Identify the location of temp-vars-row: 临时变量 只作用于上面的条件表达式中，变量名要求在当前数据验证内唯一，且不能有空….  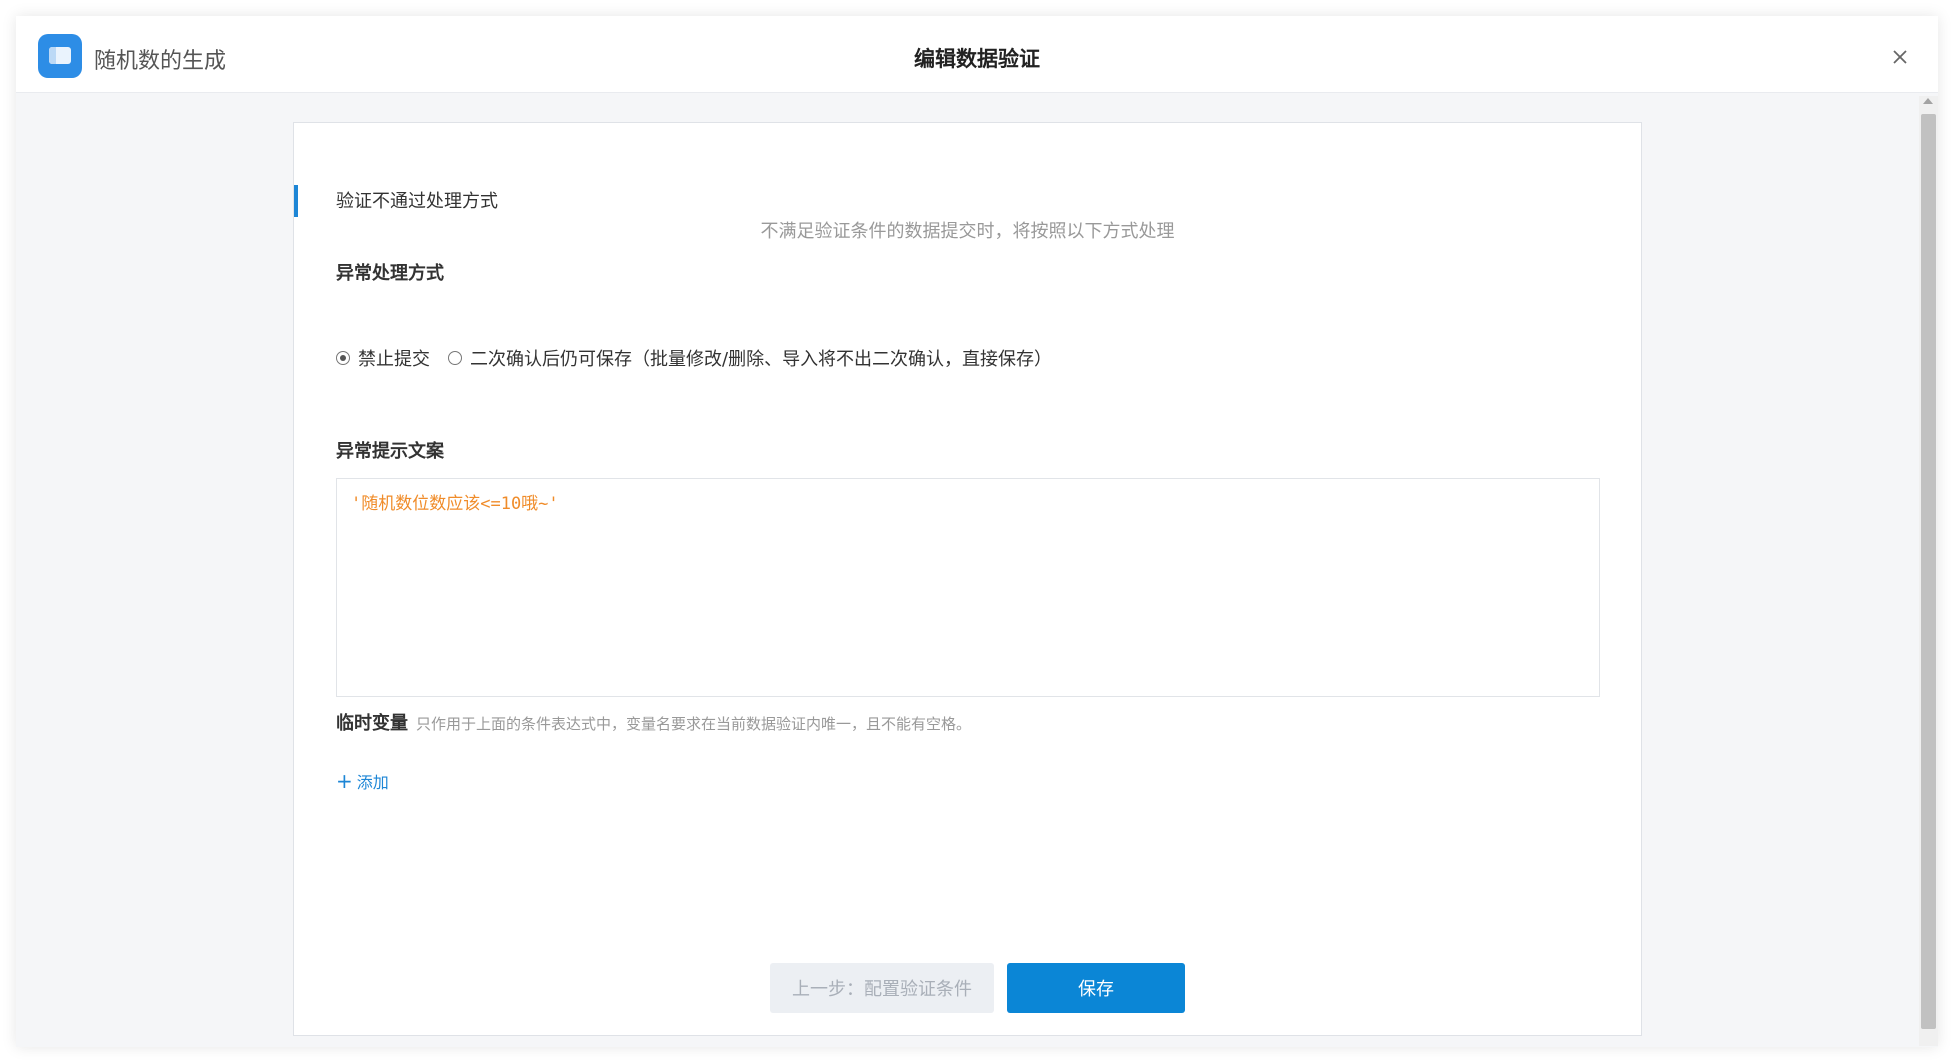
(653, 722).